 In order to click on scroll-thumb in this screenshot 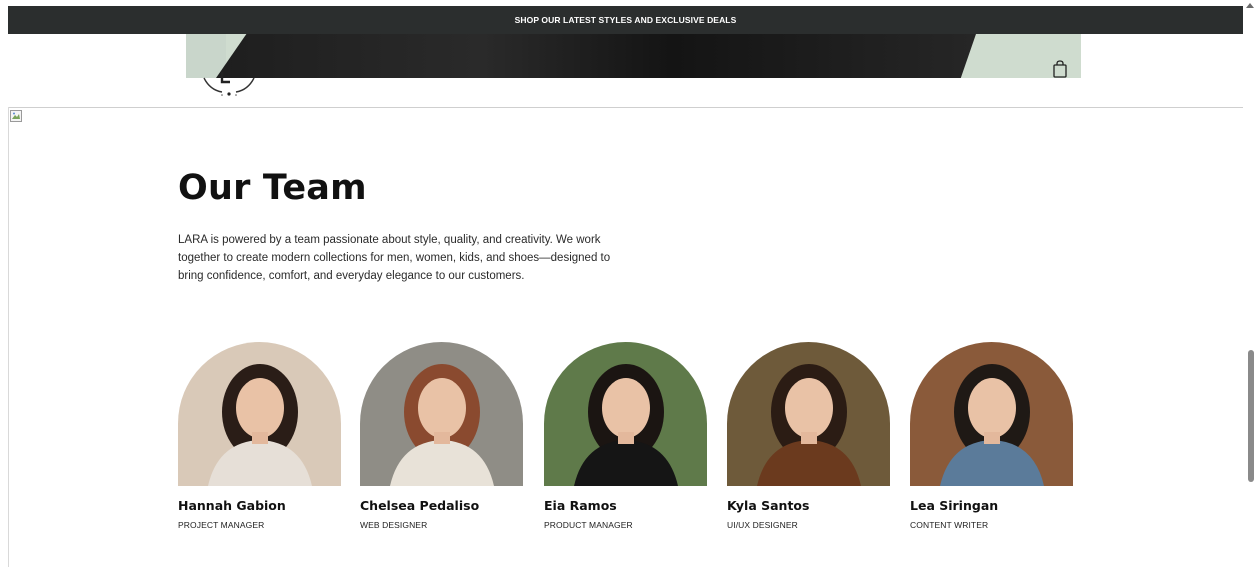, I will do `click(1251, 416)`.